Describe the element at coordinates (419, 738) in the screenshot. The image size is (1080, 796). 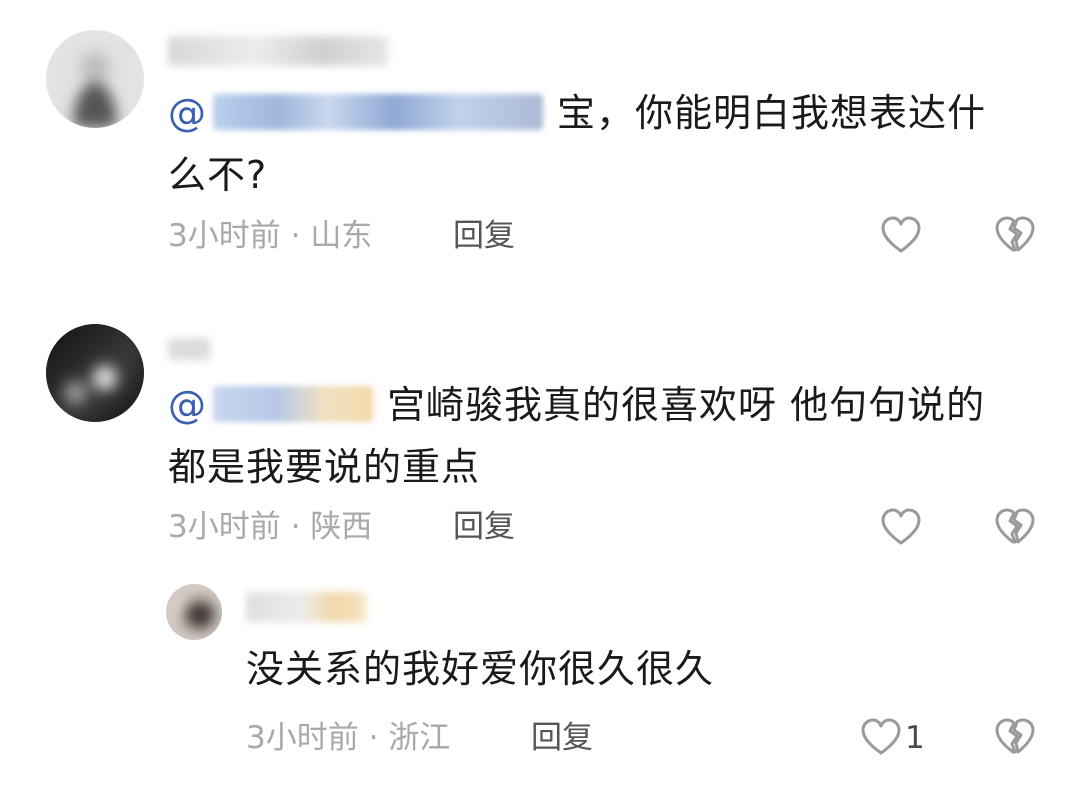
I see `location: 浙江` at that location.